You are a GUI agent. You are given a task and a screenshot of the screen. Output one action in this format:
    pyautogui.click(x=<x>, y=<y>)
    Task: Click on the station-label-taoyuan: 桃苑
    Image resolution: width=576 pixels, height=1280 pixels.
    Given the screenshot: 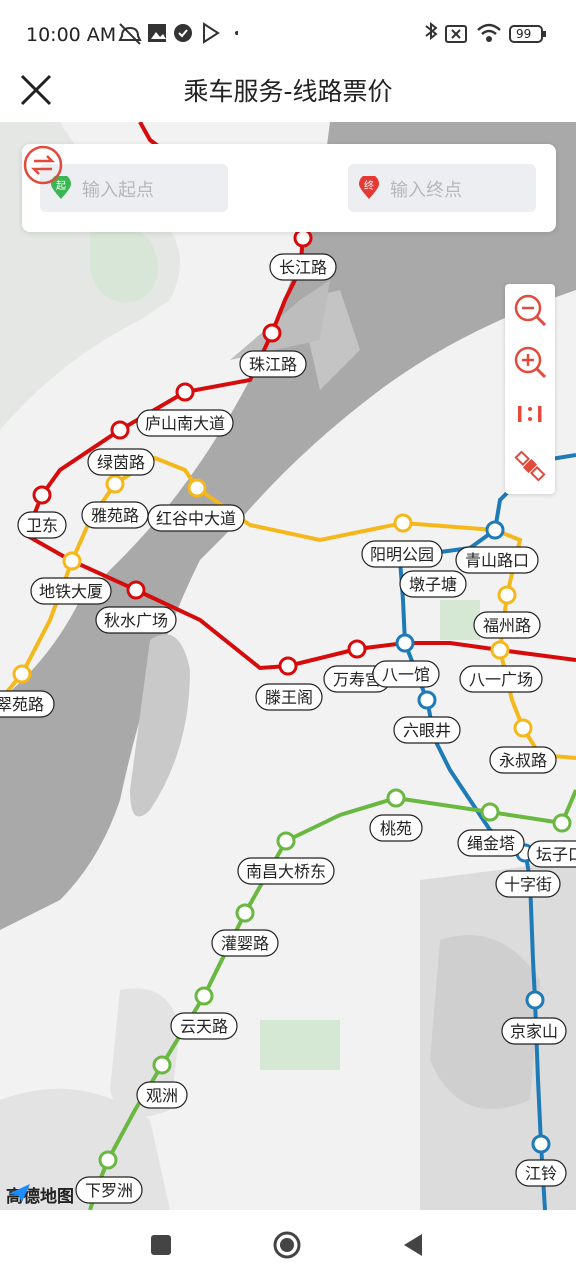 What is the action you would take?
    pyautogui.click(x=396, y=828)
    